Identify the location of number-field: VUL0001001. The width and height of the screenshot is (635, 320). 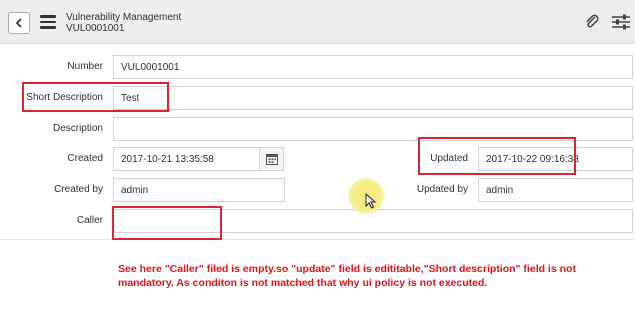
(373, 67).